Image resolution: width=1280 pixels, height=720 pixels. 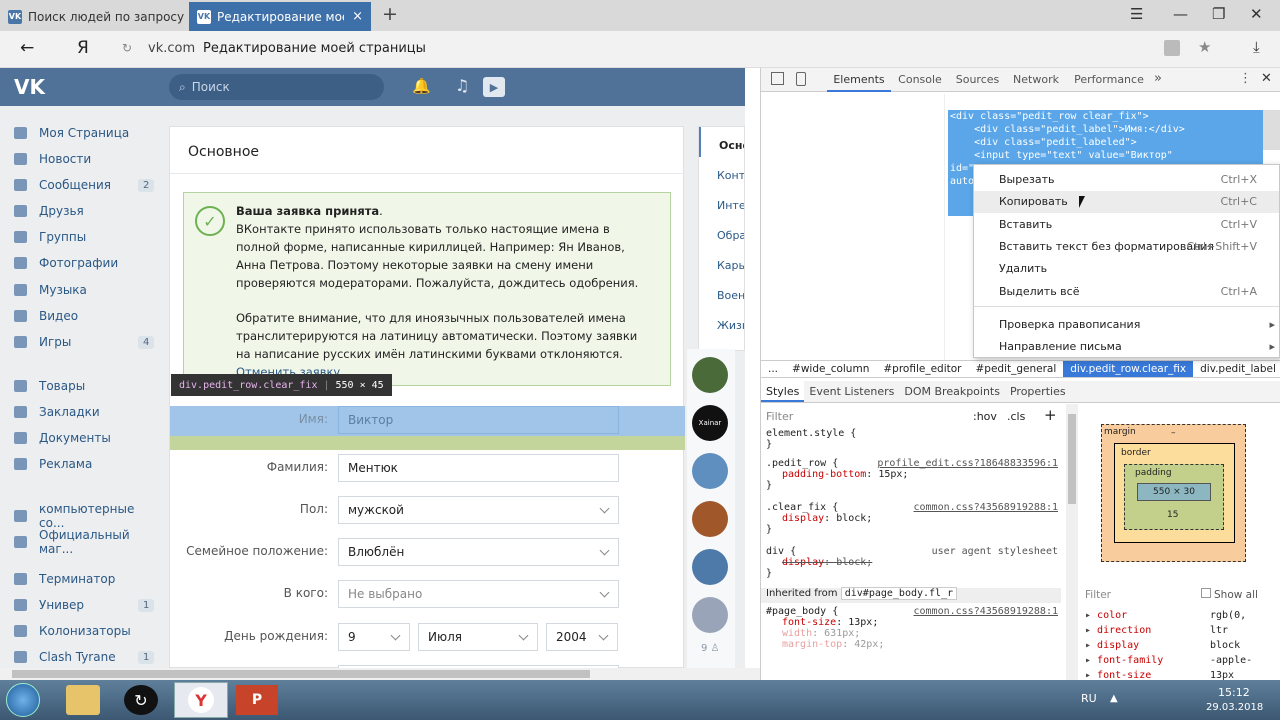 I want to click on clock-date: 29.03.2018, so click(x=1234, y=707).